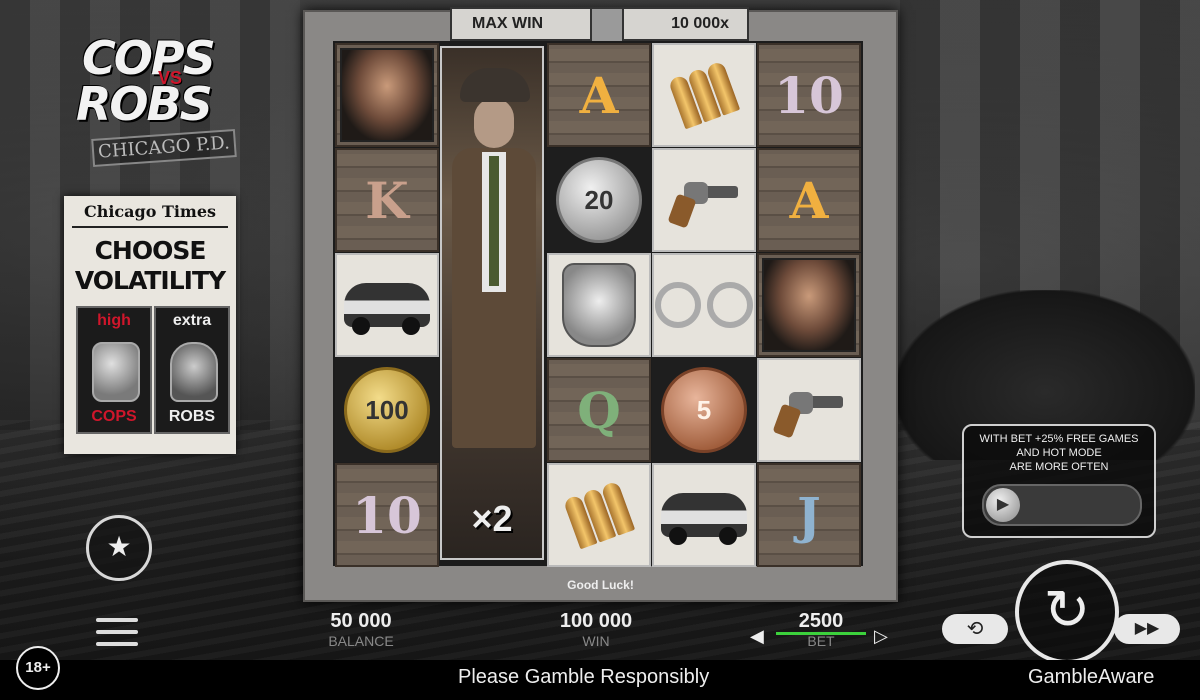  I want to click on symbol-j: J, so click(809, 515).